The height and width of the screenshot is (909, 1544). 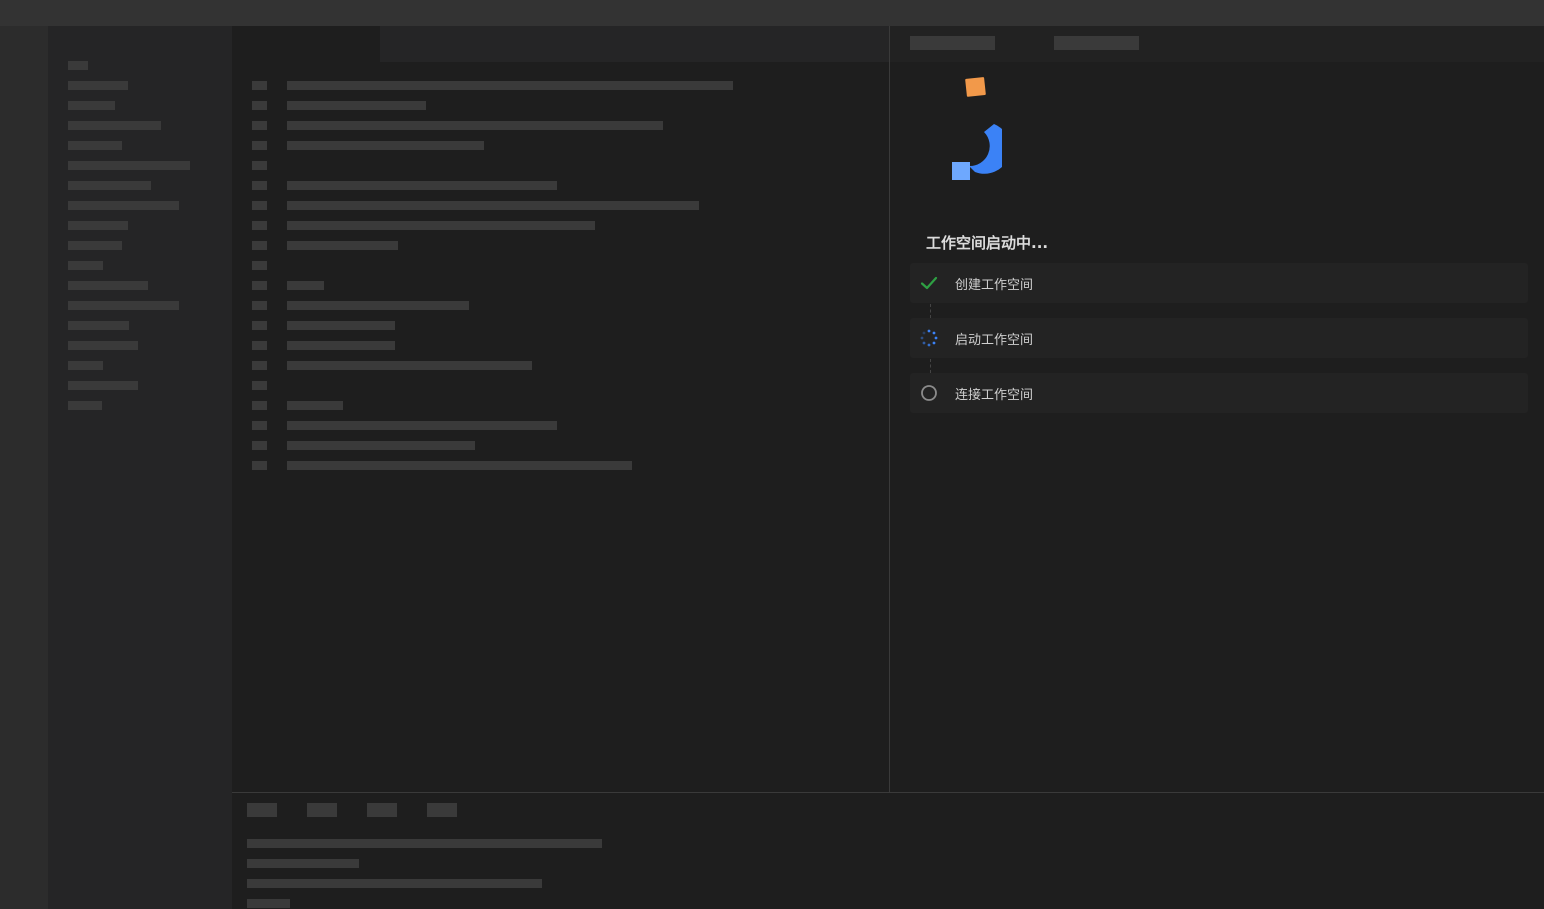 I want to click on editor-tab-placeholder, so click(x=306, y=44).